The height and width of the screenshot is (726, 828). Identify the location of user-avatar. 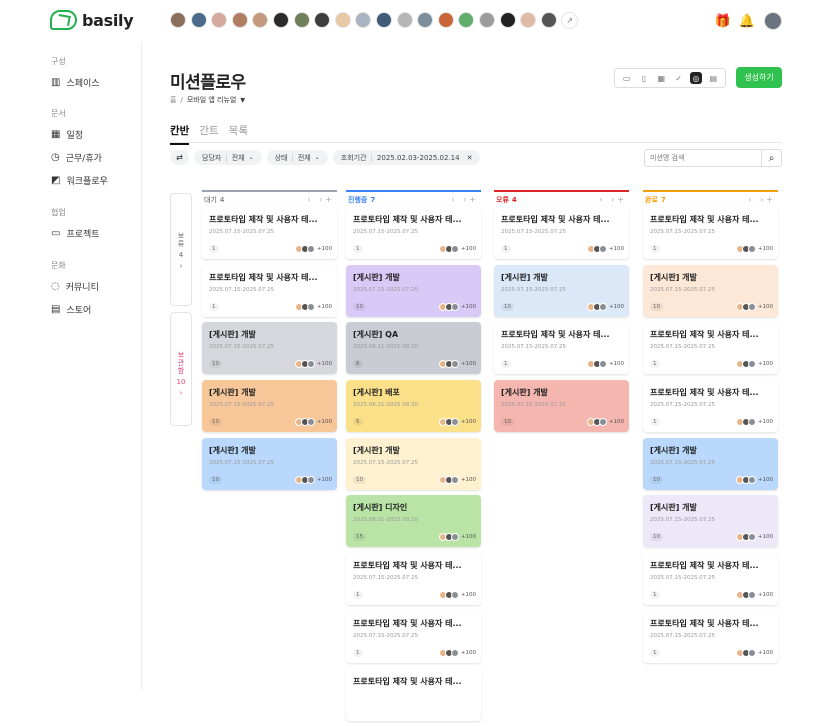
(773, 21).